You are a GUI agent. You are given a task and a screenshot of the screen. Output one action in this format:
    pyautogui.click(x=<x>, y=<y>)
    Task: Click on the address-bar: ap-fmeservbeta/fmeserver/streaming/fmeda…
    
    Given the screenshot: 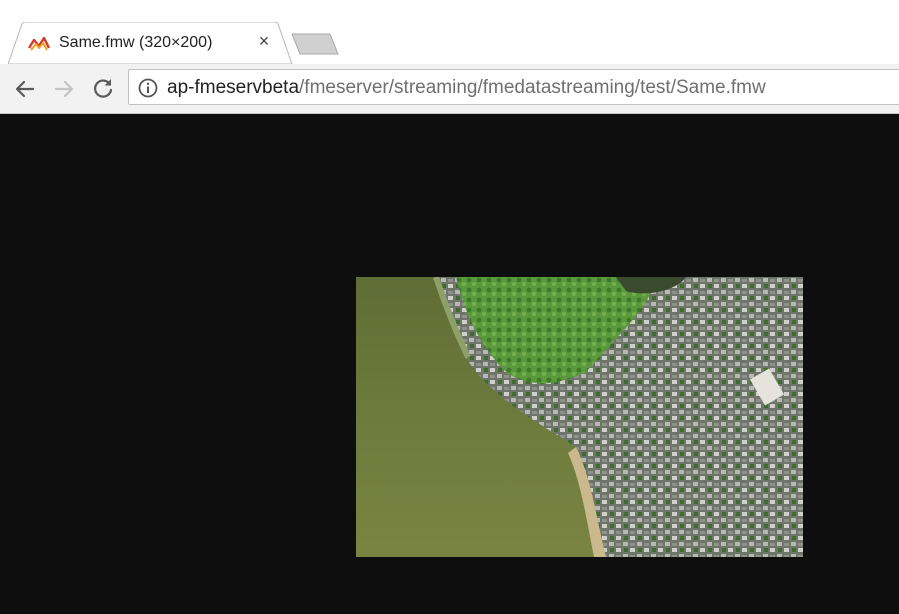 What is the action you would take?
    pyautogui.click(x=513, y=87)
    